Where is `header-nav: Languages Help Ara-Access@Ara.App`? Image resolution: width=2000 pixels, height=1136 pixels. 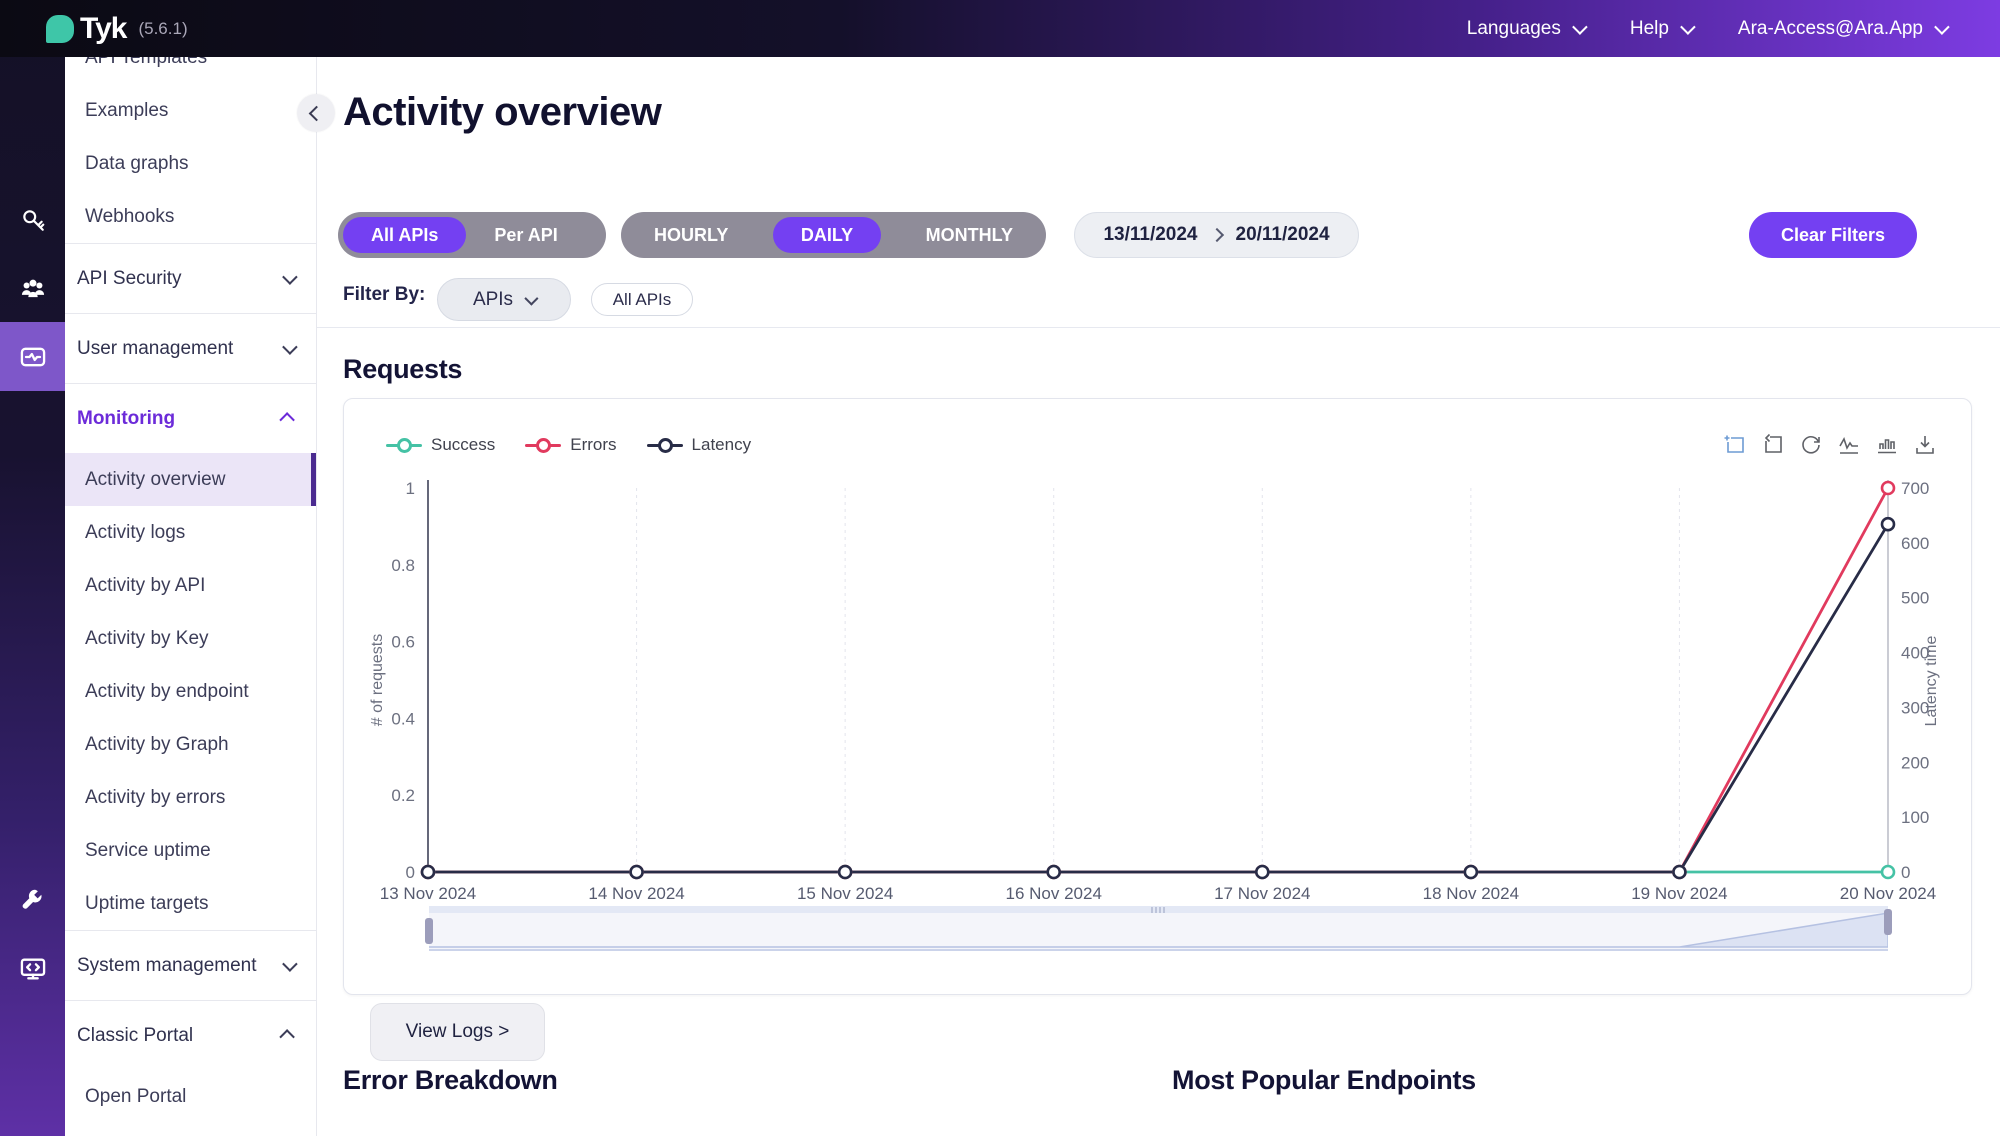 header-nav: Languages Help Ara-Access@Ara.App is located at coordinates (1708, 28).